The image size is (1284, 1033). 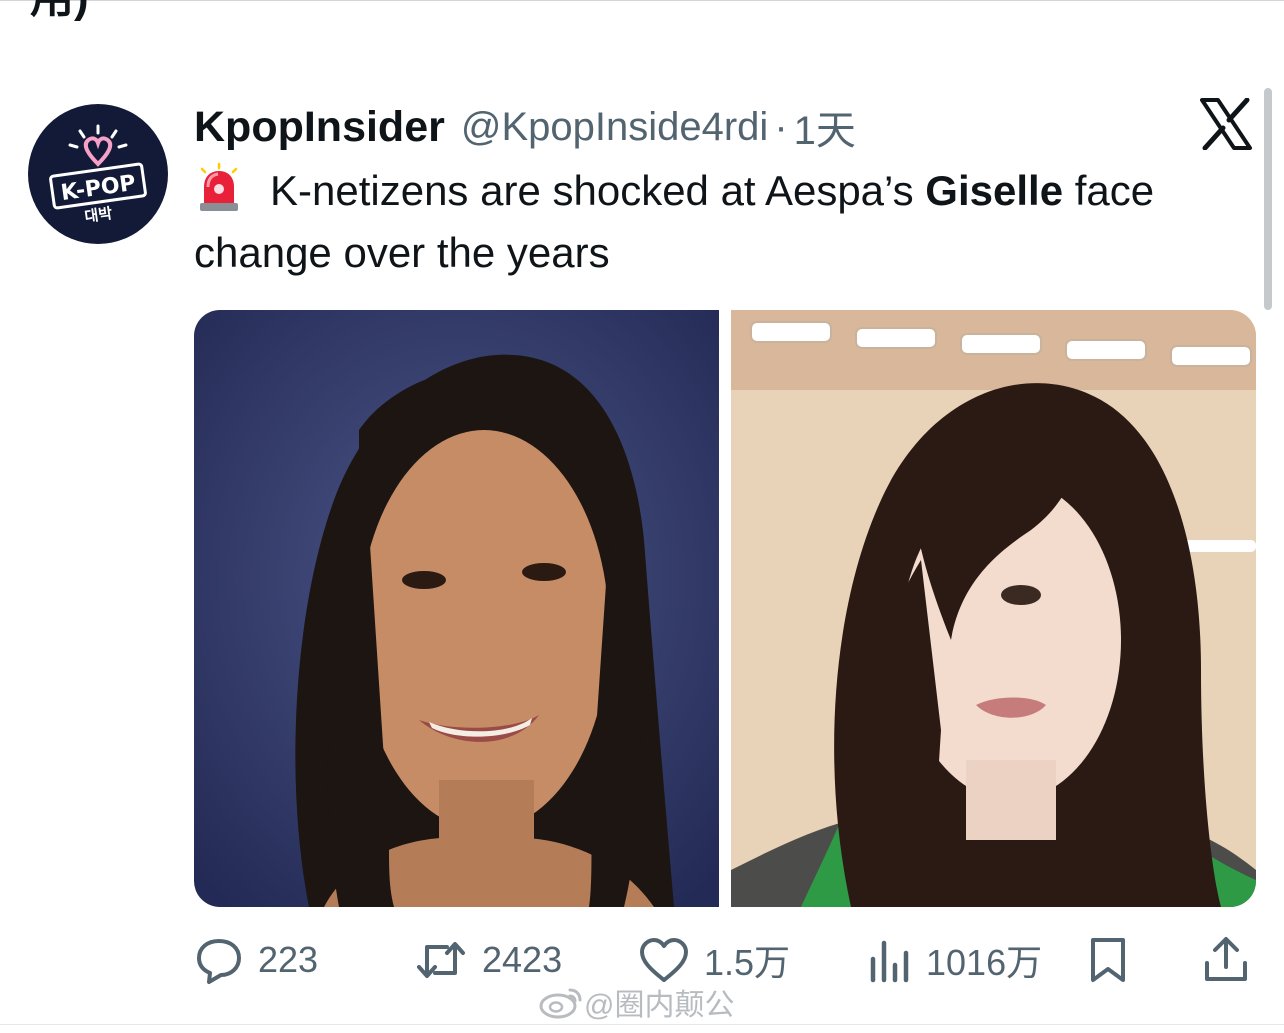 I want to click on views-button: 1016万, so click(x=955, y=960).